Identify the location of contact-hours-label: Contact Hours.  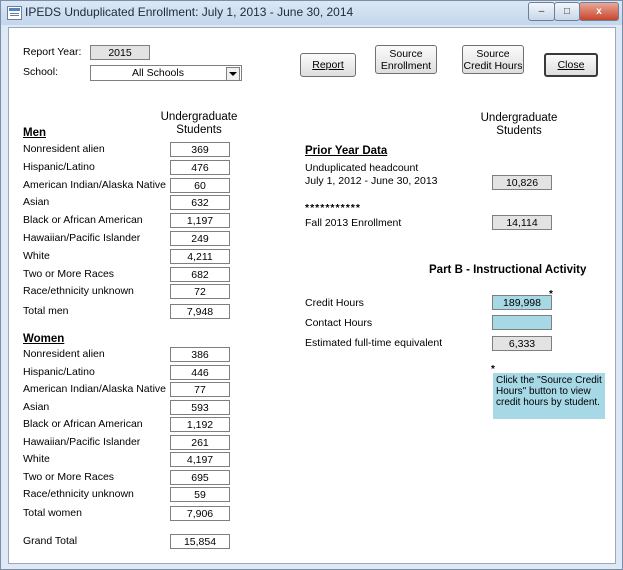
(339, 323).